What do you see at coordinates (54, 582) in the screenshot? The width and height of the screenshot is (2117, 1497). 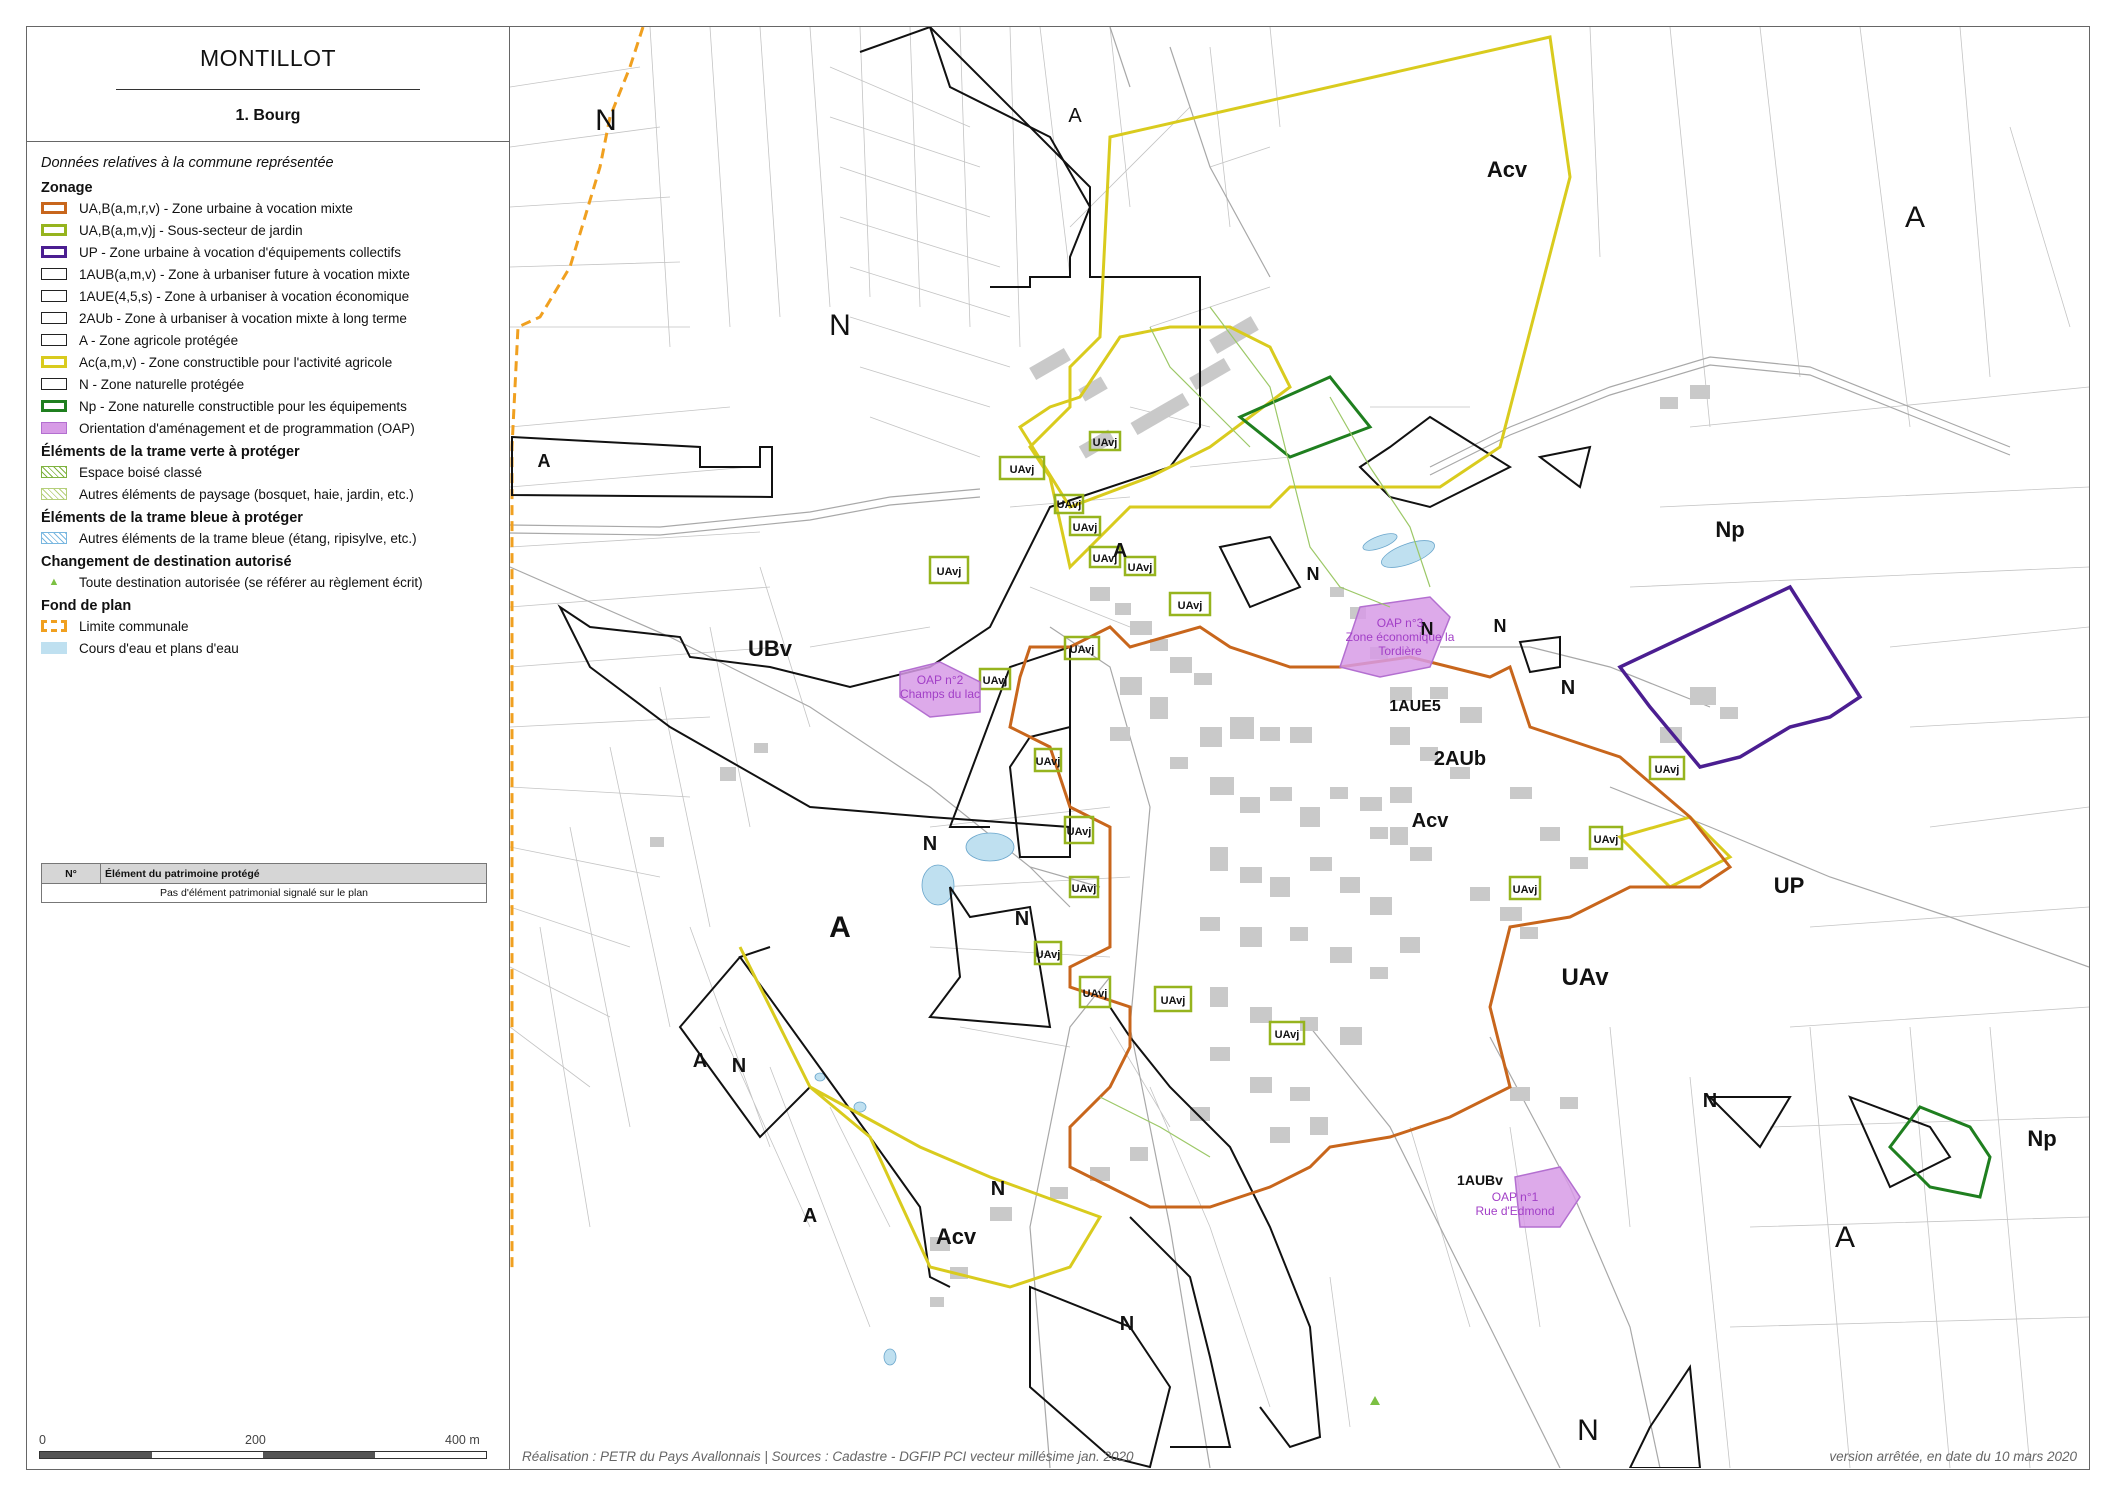 I see `triangle-icon: ▲` at bounding box center [54, 582].